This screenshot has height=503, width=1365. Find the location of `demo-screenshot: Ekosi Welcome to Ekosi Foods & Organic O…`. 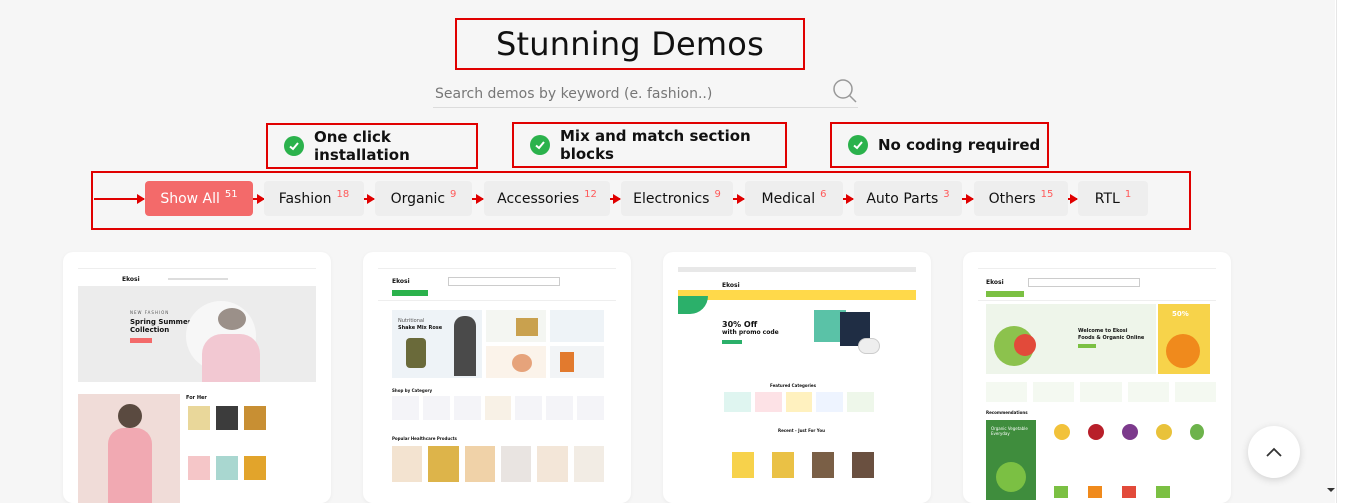

demo-screenshot: Ekosi Welcome to Ekosi Foods & Organic O… is located at coordinates (1097, 383).